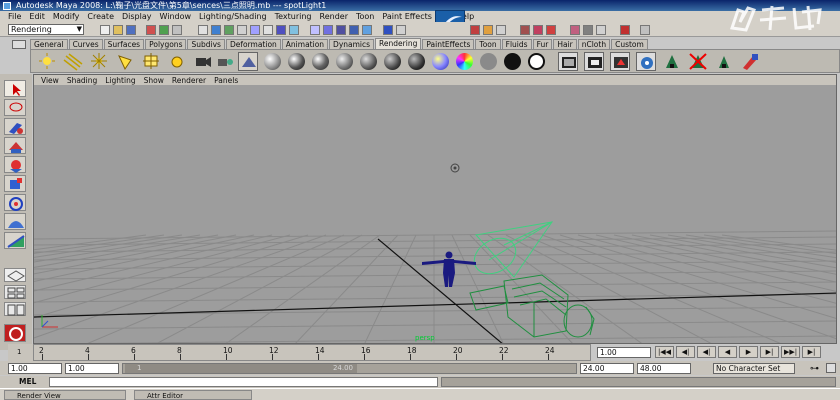 Image resolution: width=840 pixels, height=400 pixels. I want to click on menu-paint-effects: Paint Effects, so click(407, 16).